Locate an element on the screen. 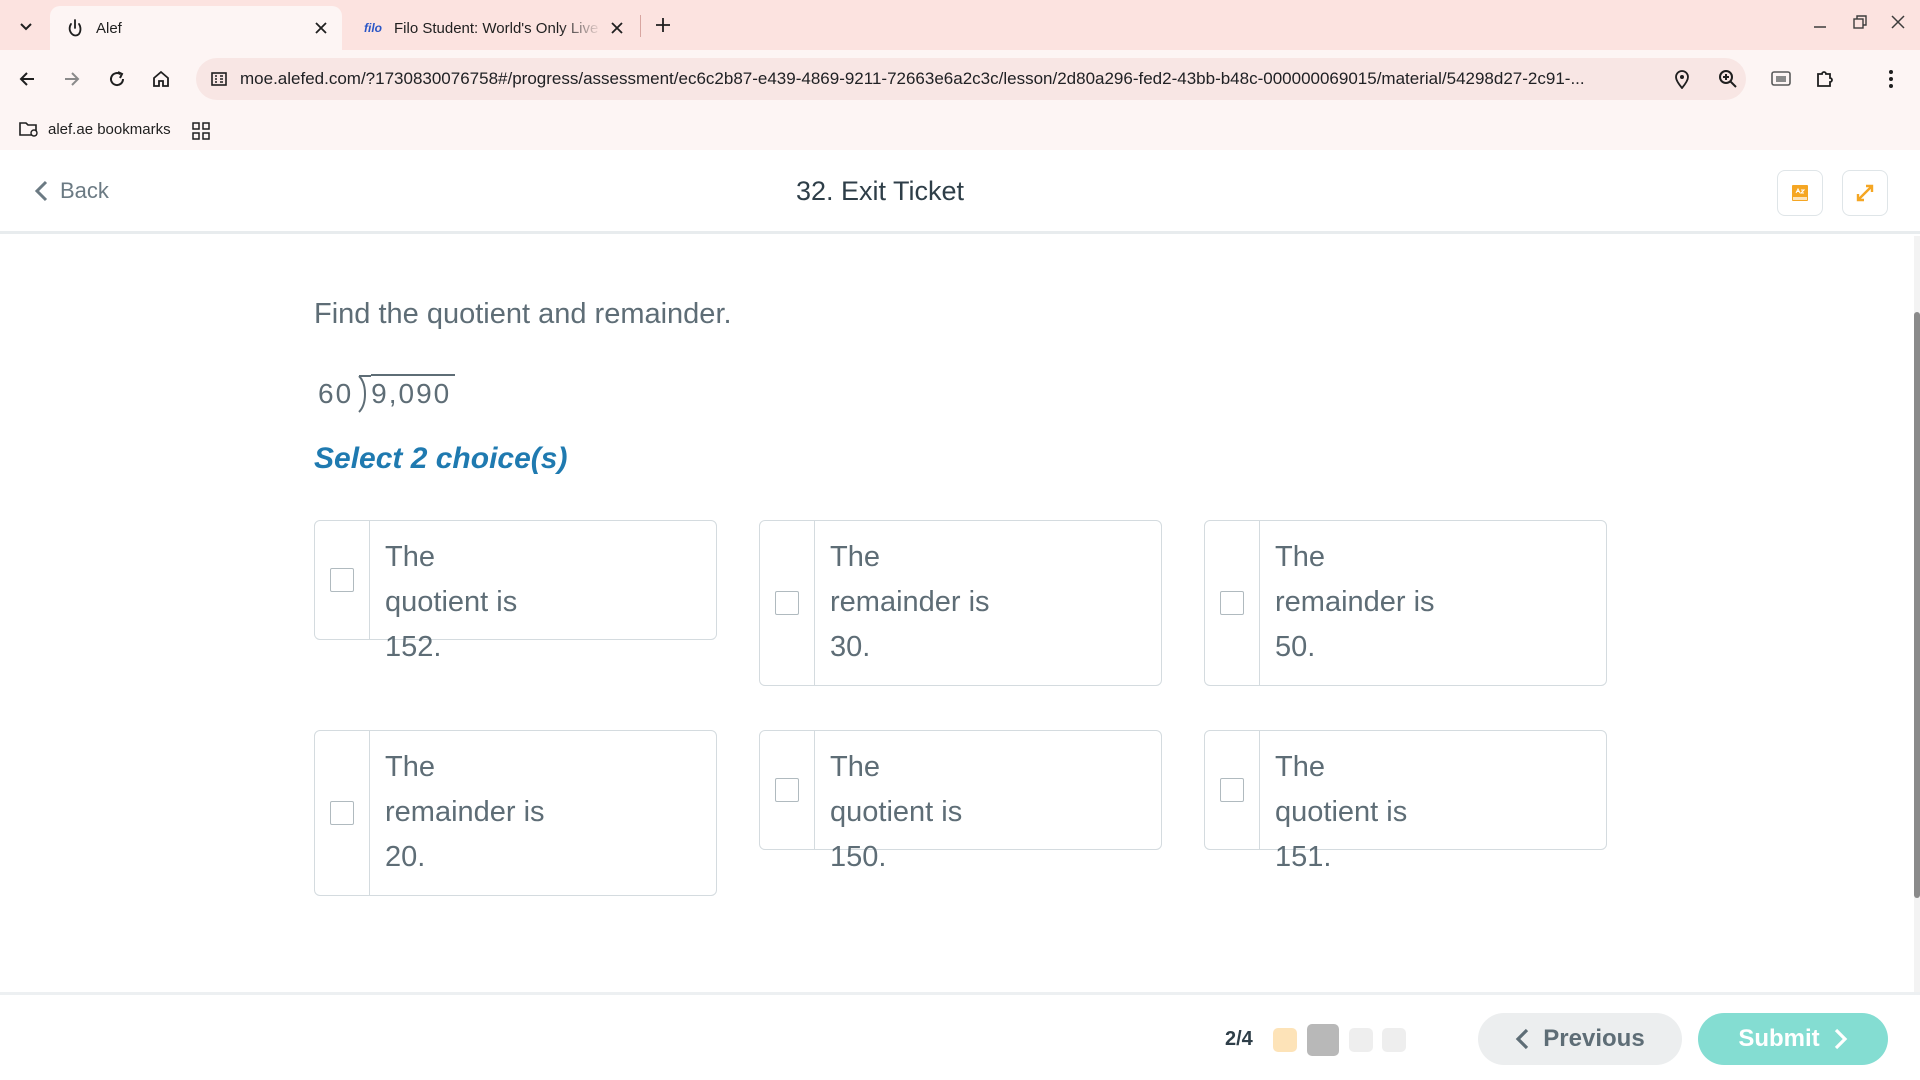 This screenshot has height=1080, width=1920. extensions-button is located at coordinates (1825, 79).